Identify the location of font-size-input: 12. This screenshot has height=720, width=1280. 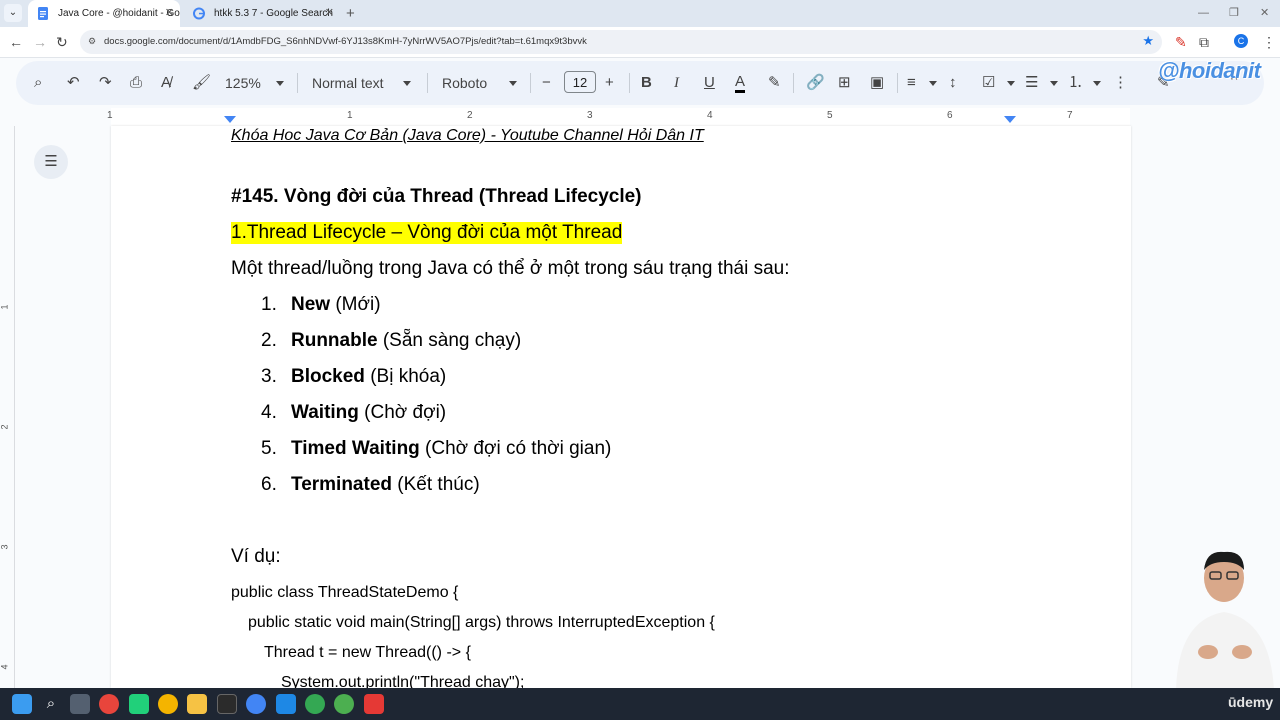
(580, 82).